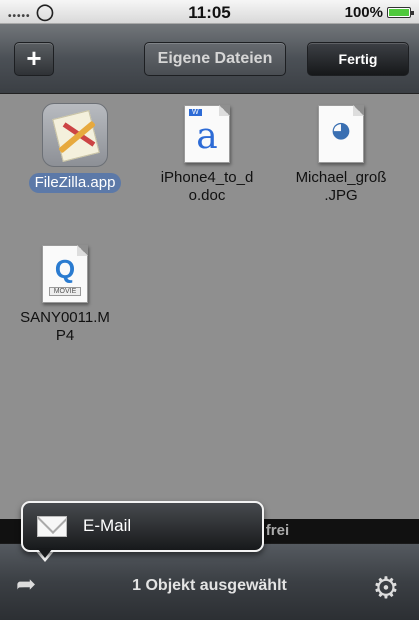  I want to click on share-popover: E-Mail, so click(142, 526).